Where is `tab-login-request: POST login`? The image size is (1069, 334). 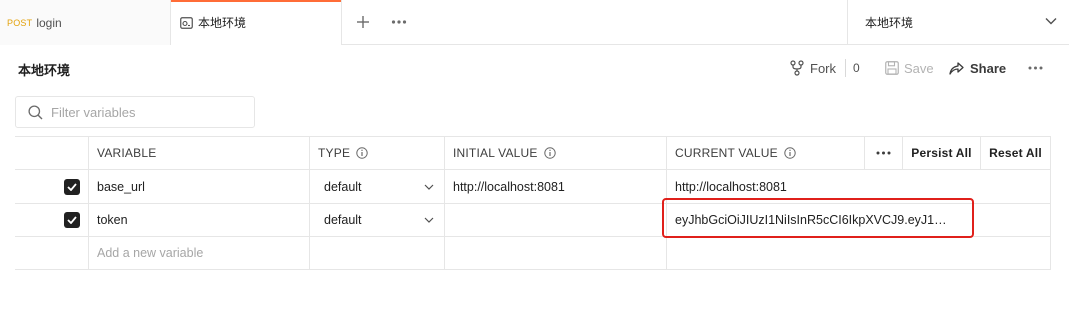 tab-login-request: POST login is located at coordinates (85, 22).